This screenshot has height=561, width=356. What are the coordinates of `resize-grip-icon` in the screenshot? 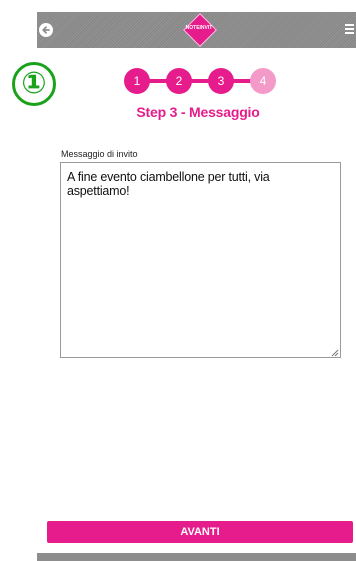 It's located at (335, 353).